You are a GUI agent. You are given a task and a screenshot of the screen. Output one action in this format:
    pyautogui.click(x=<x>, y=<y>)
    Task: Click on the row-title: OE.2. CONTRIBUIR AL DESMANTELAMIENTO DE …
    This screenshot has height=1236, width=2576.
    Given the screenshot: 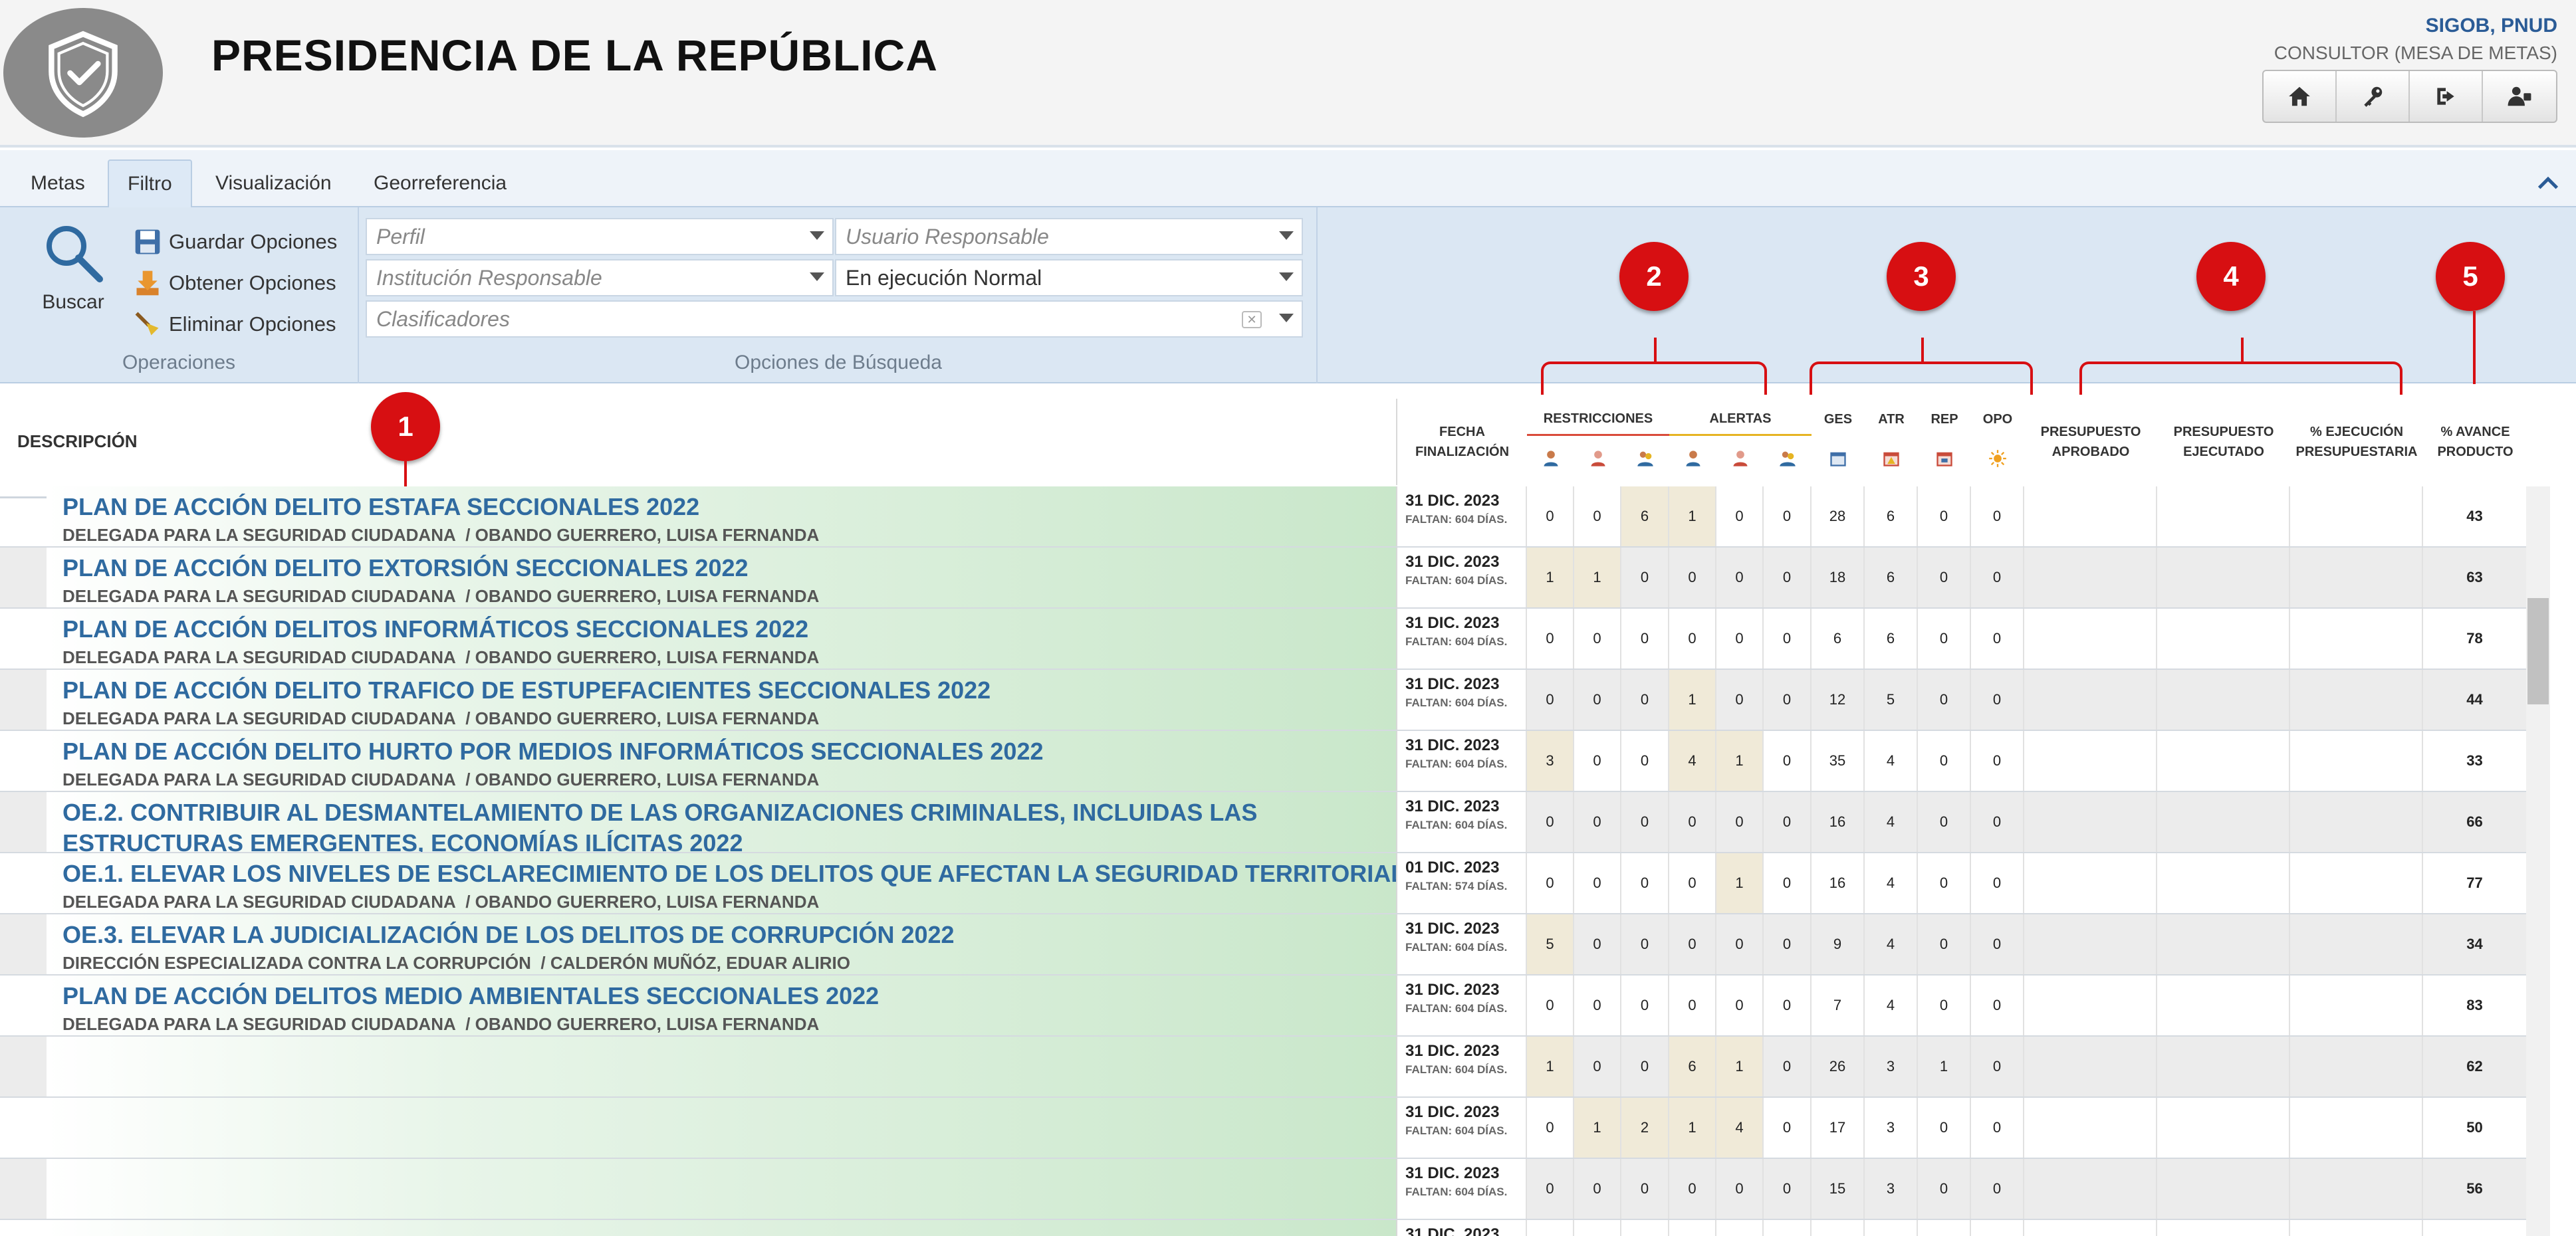 What is the action you would take?
    pyautogui.click(x=729, y=825)
    